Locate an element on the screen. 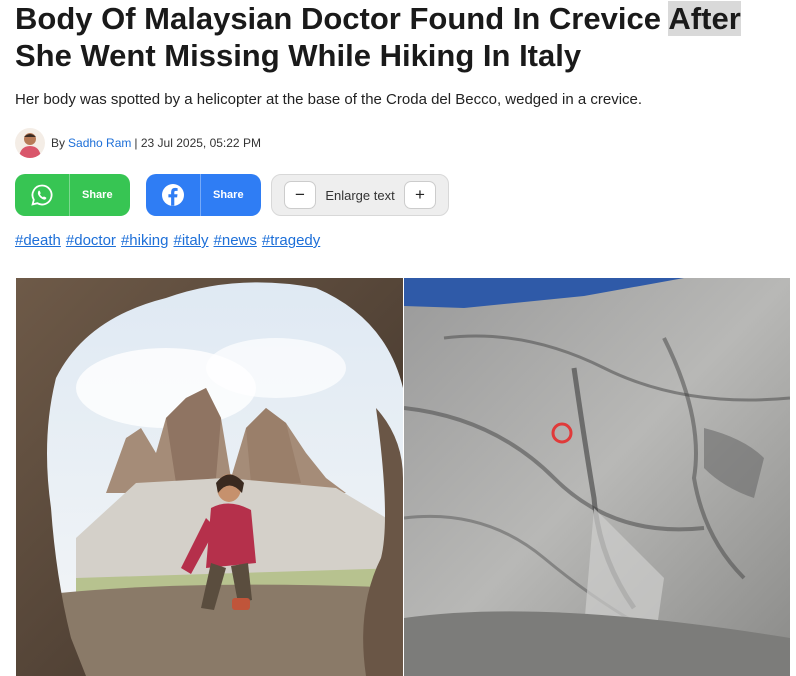 The image size is (796, 676). tag-hiking: #hiking is located at coordinates (145, 240).